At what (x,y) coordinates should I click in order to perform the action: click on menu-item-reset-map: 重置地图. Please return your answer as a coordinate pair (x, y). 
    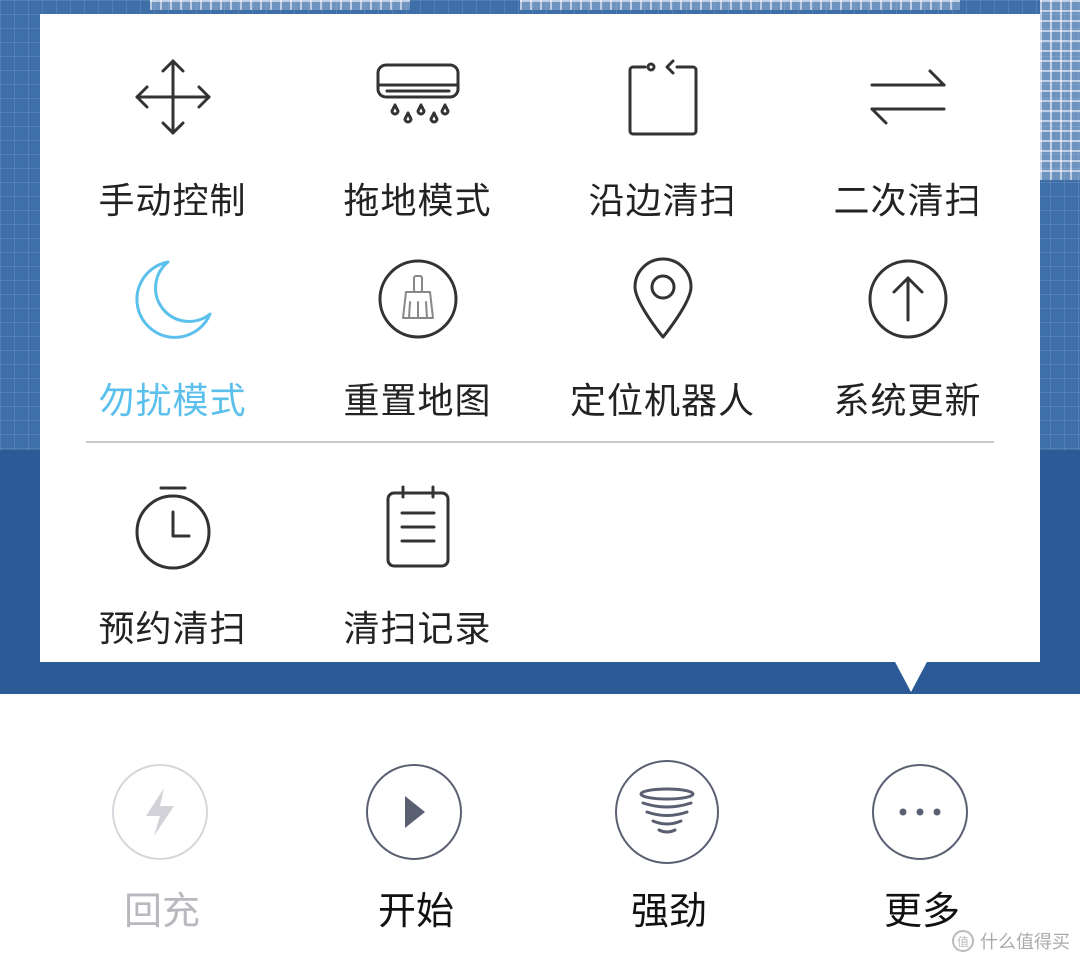
    Looking at the image, I should click on (417, 341).